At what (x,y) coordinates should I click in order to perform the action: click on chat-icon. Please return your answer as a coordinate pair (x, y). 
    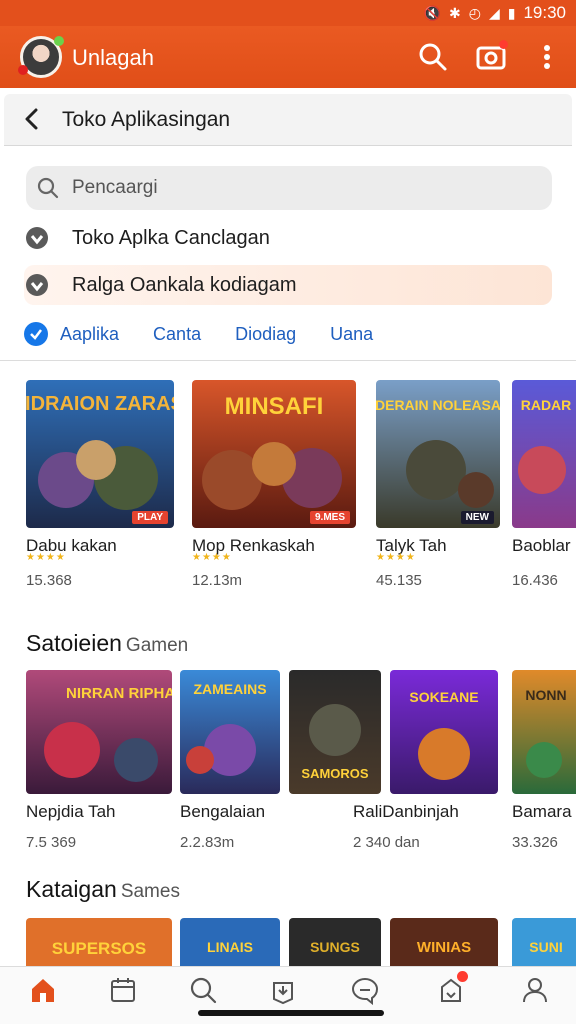
    Looking at the image, I should click on (365, 990).